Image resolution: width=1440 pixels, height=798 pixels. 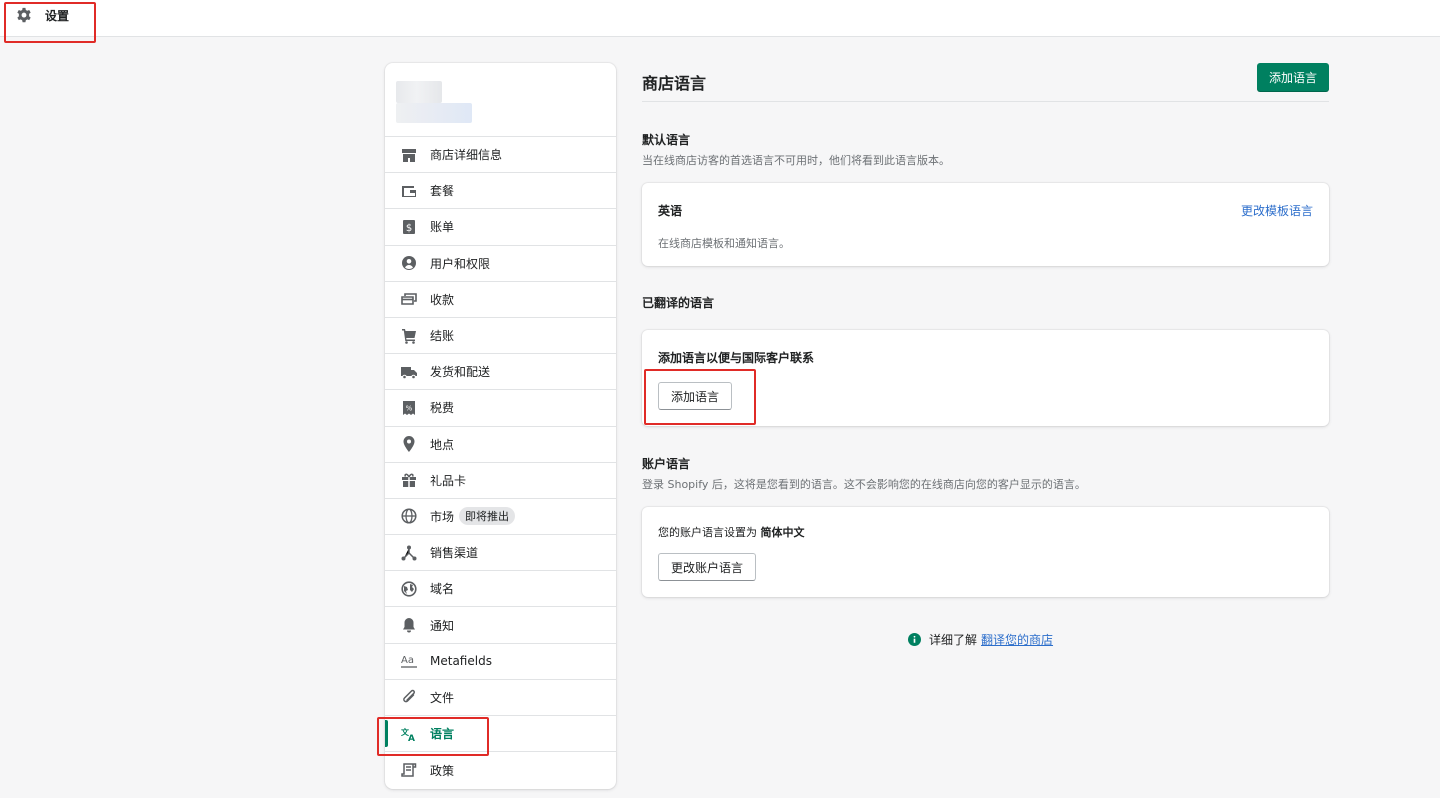 What do you see at coordinates (409, 516) in the screenshot?
I see `globe-icon` at bounding box center [409, 516].